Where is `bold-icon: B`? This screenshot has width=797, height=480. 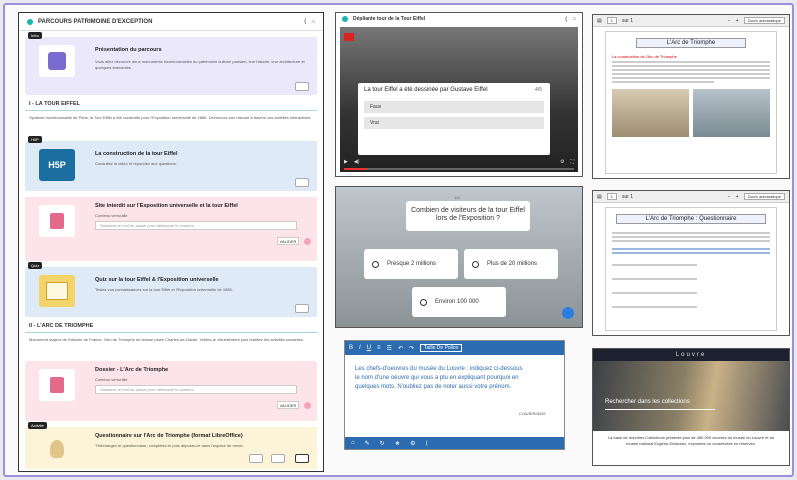 bold-icon: B is located at coordinates (351, 348).